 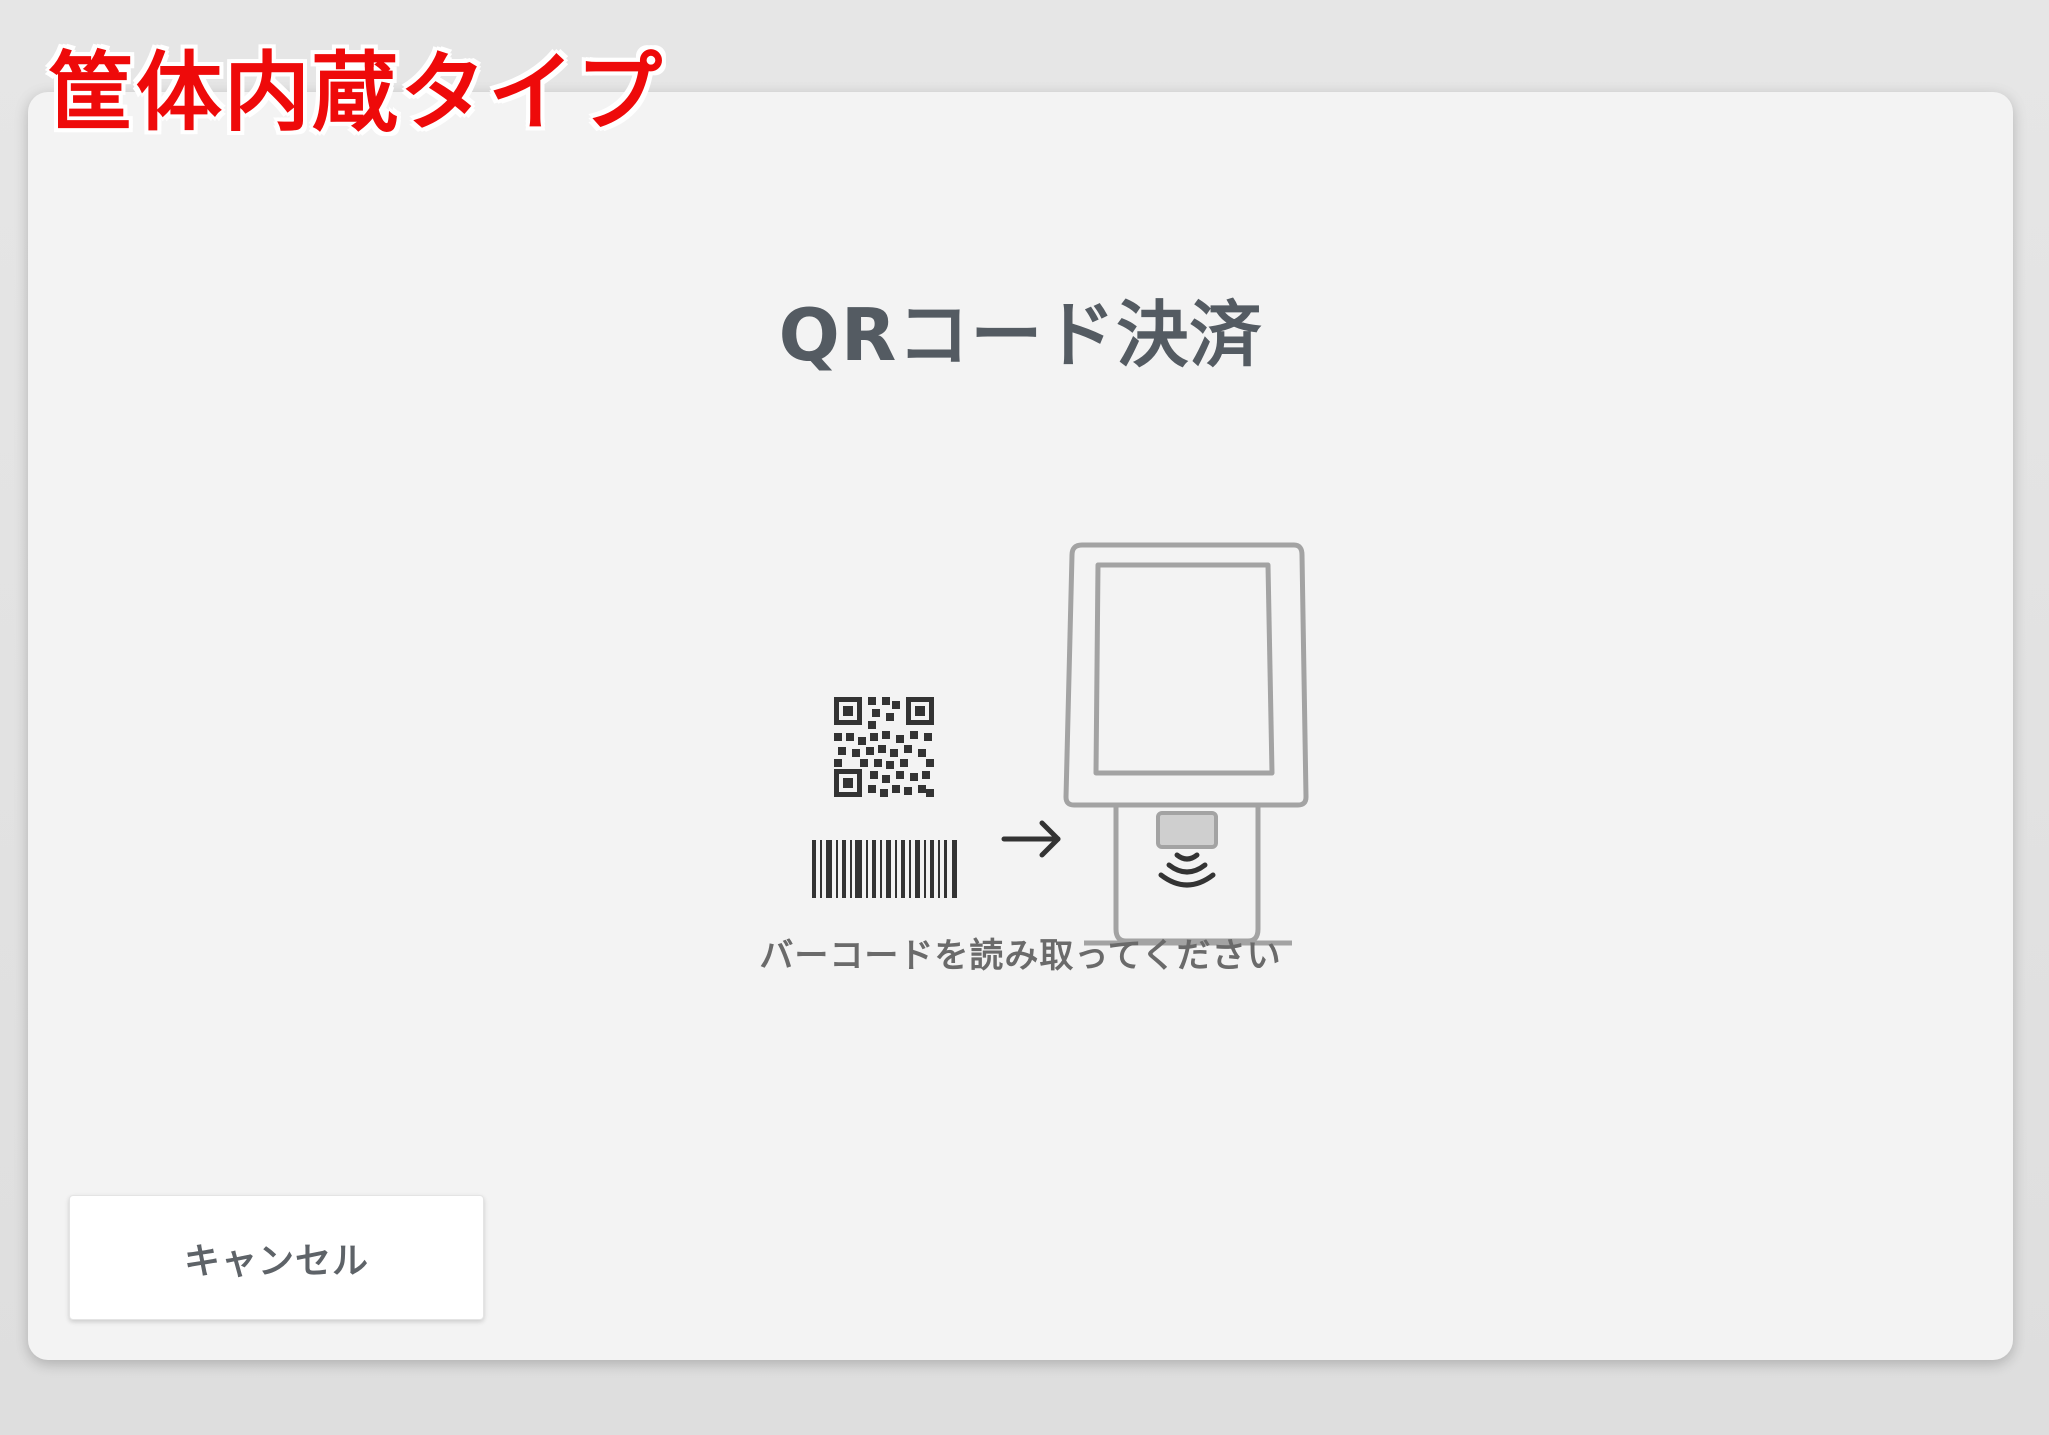 I want to click on annotation-label: 筐体内蔵タイプ, so click(x=356, y=93).